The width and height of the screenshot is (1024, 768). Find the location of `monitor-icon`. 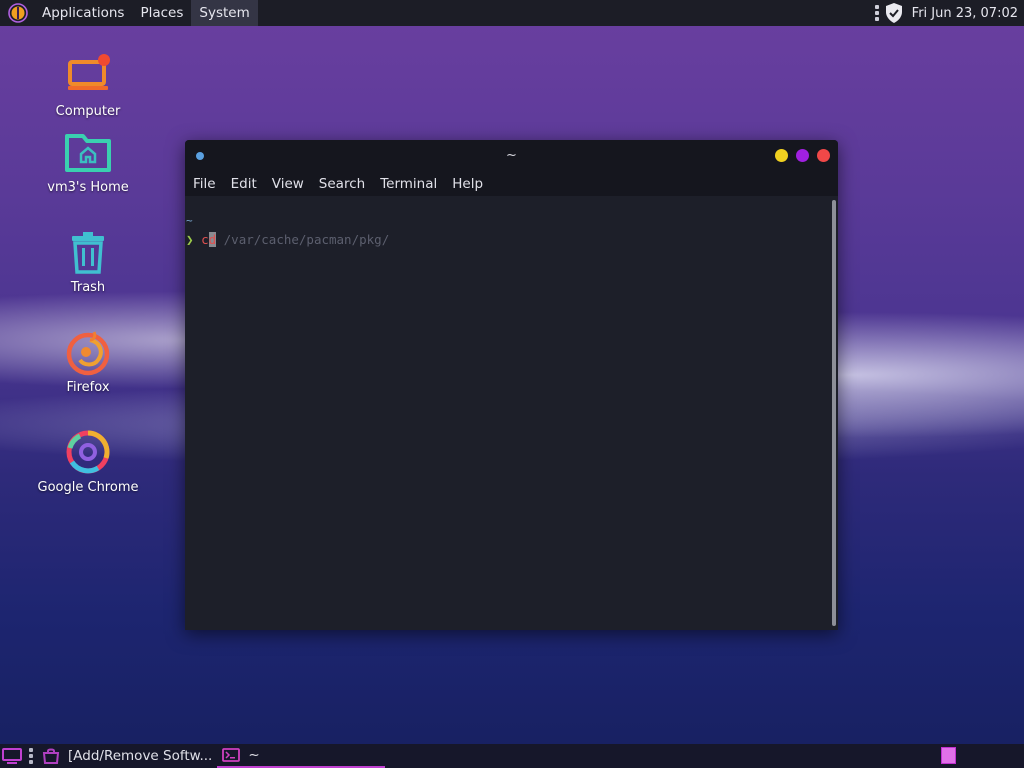

monitor-icon is located at coordinates (12, 756).